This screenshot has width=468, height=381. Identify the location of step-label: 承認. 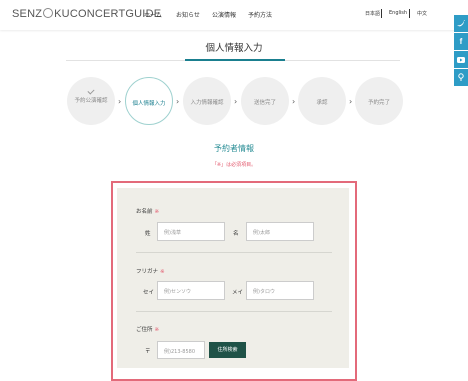
(322, 103).